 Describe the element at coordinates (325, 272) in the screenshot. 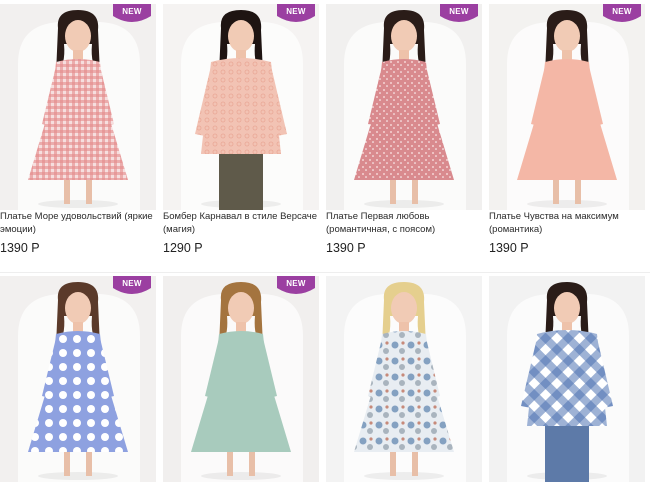

I see `row-divider` at that location.